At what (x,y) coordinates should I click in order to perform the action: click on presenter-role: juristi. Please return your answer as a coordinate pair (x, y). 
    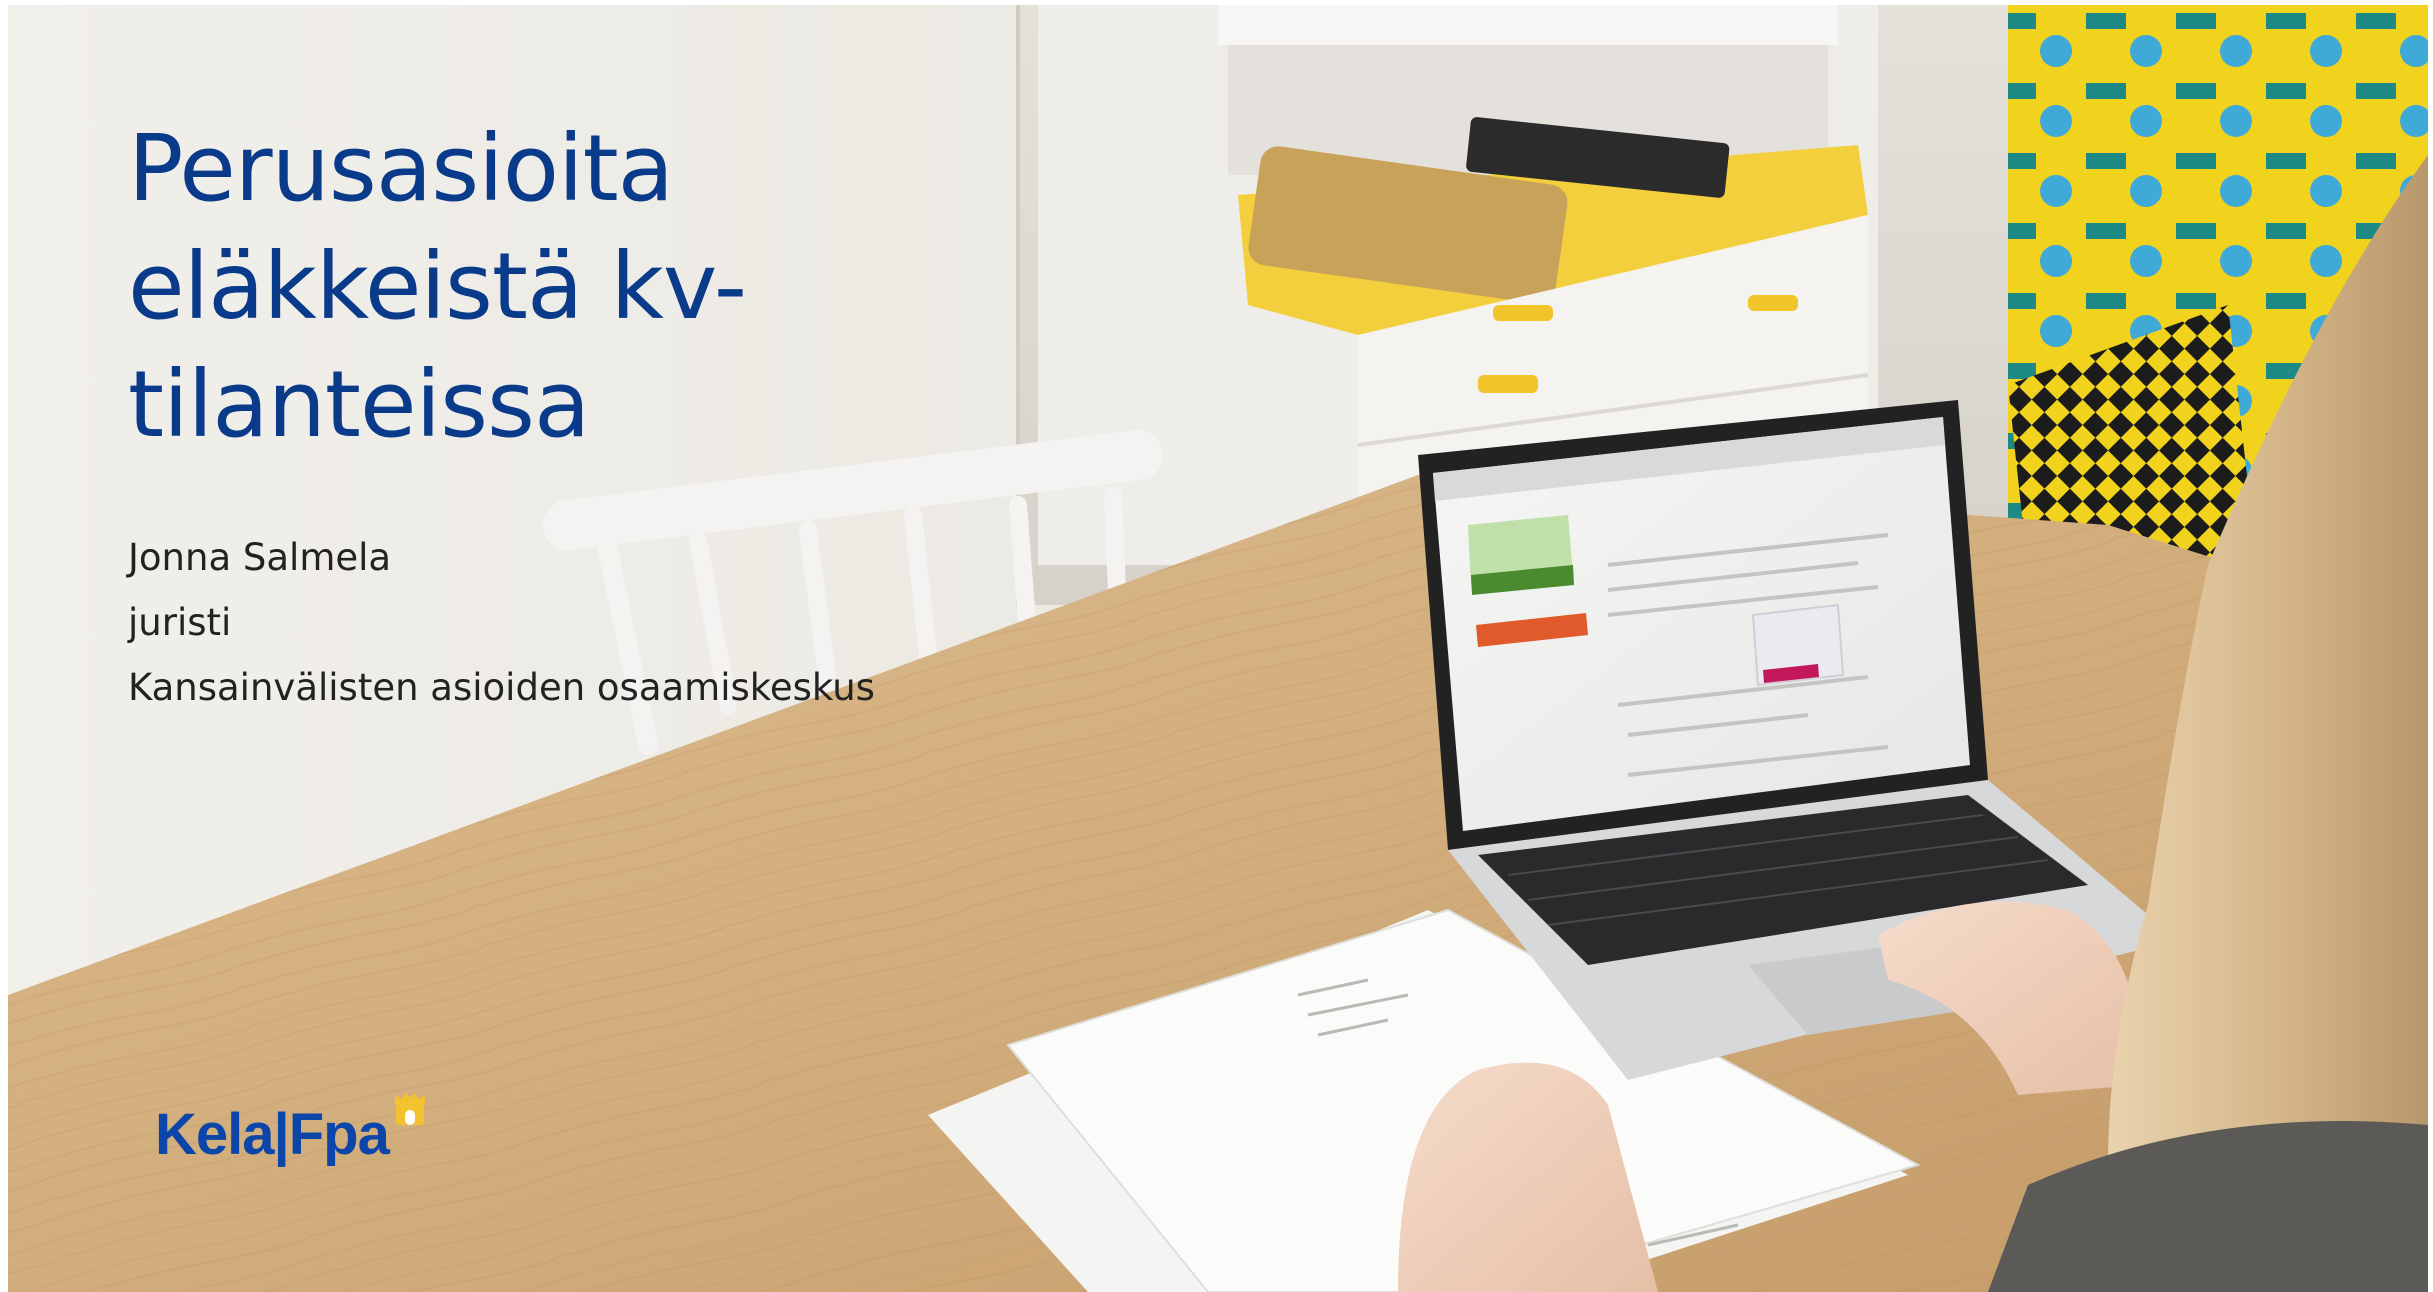
    Looking at the image, I should click on (180, 622).